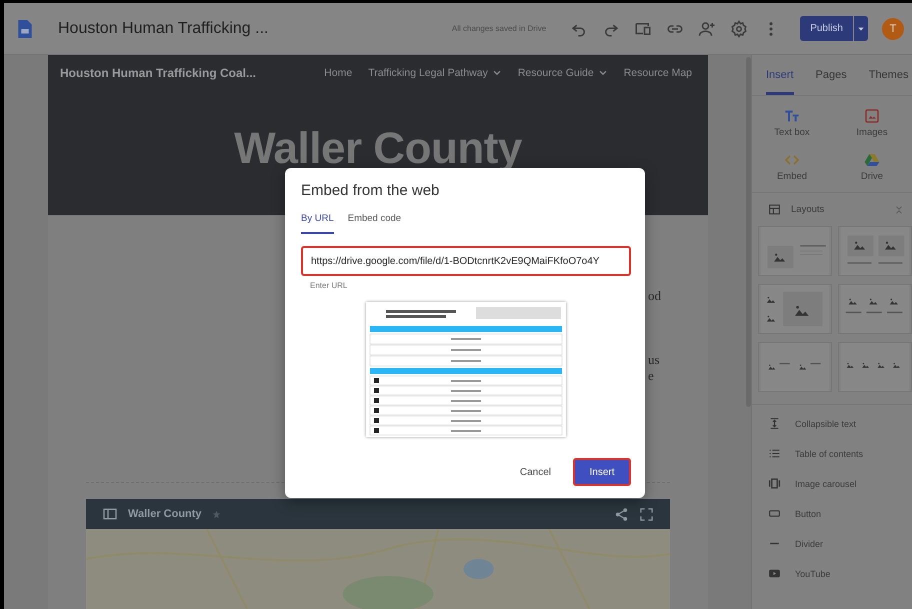 This screenshot has width=912, height=609. I want to click on panel-tab: Themes, so click(888, 75).